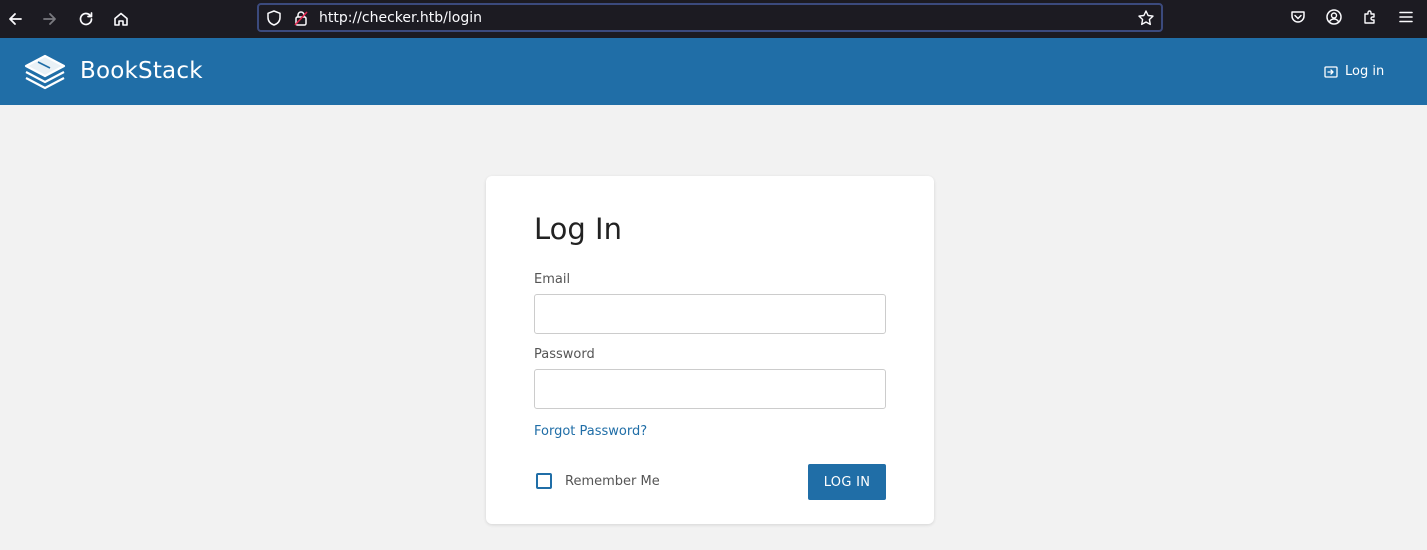 The height and width of the screenshot is (550, 1427). I want to click on pocket-icon, so click(1298, 17).